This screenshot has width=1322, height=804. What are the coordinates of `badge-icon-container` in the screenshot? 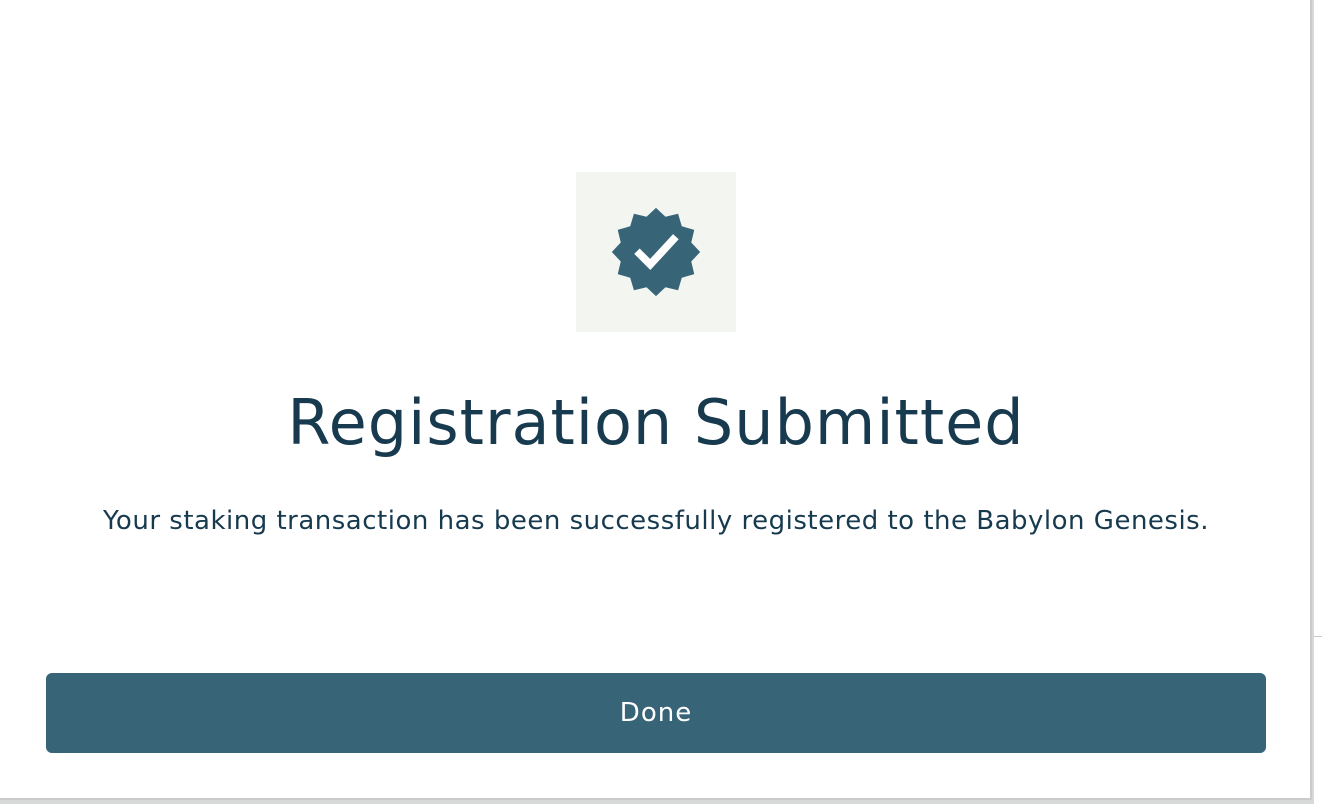 It's located at (656, 252).